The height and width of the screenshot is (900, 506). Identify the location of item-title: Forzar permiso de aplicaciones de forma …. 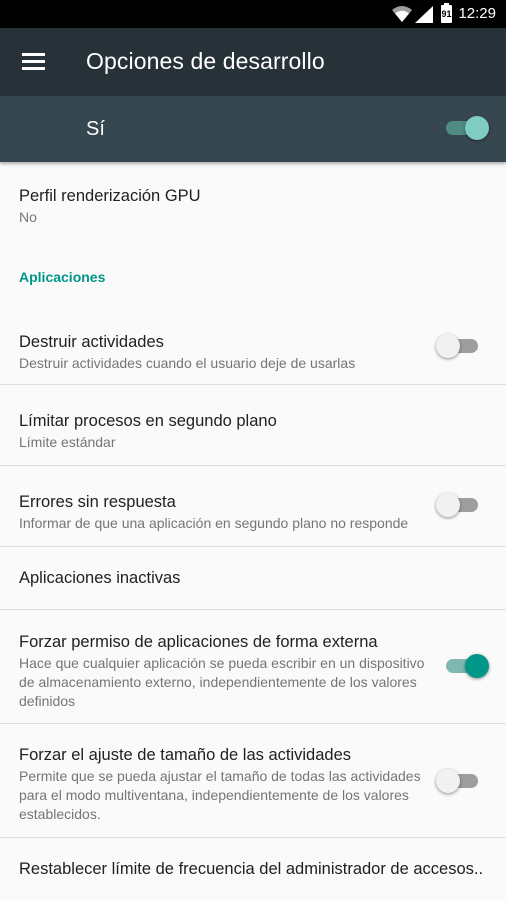
(198, 642).